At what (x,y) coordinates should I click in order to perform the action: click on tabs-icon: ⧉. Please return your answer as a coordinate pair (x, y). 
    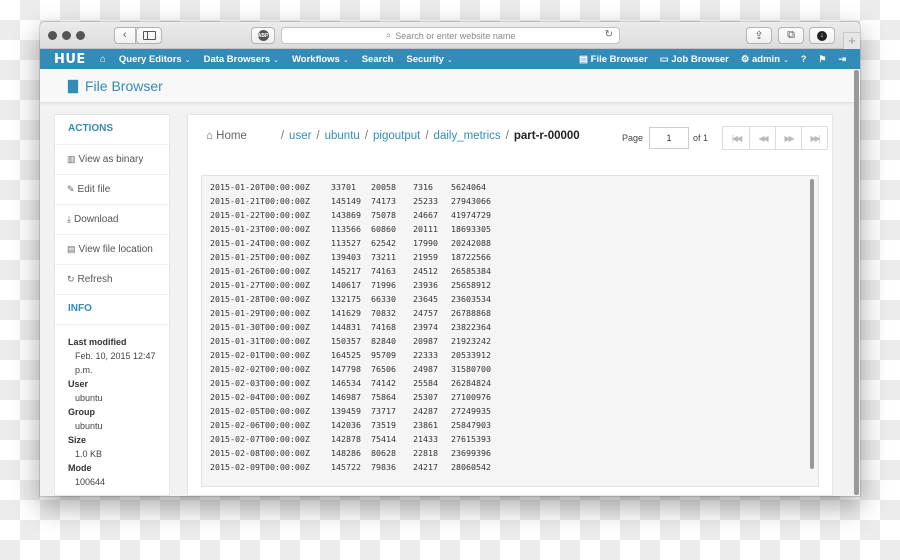
    Looking at the image, I should click on (791, 35).